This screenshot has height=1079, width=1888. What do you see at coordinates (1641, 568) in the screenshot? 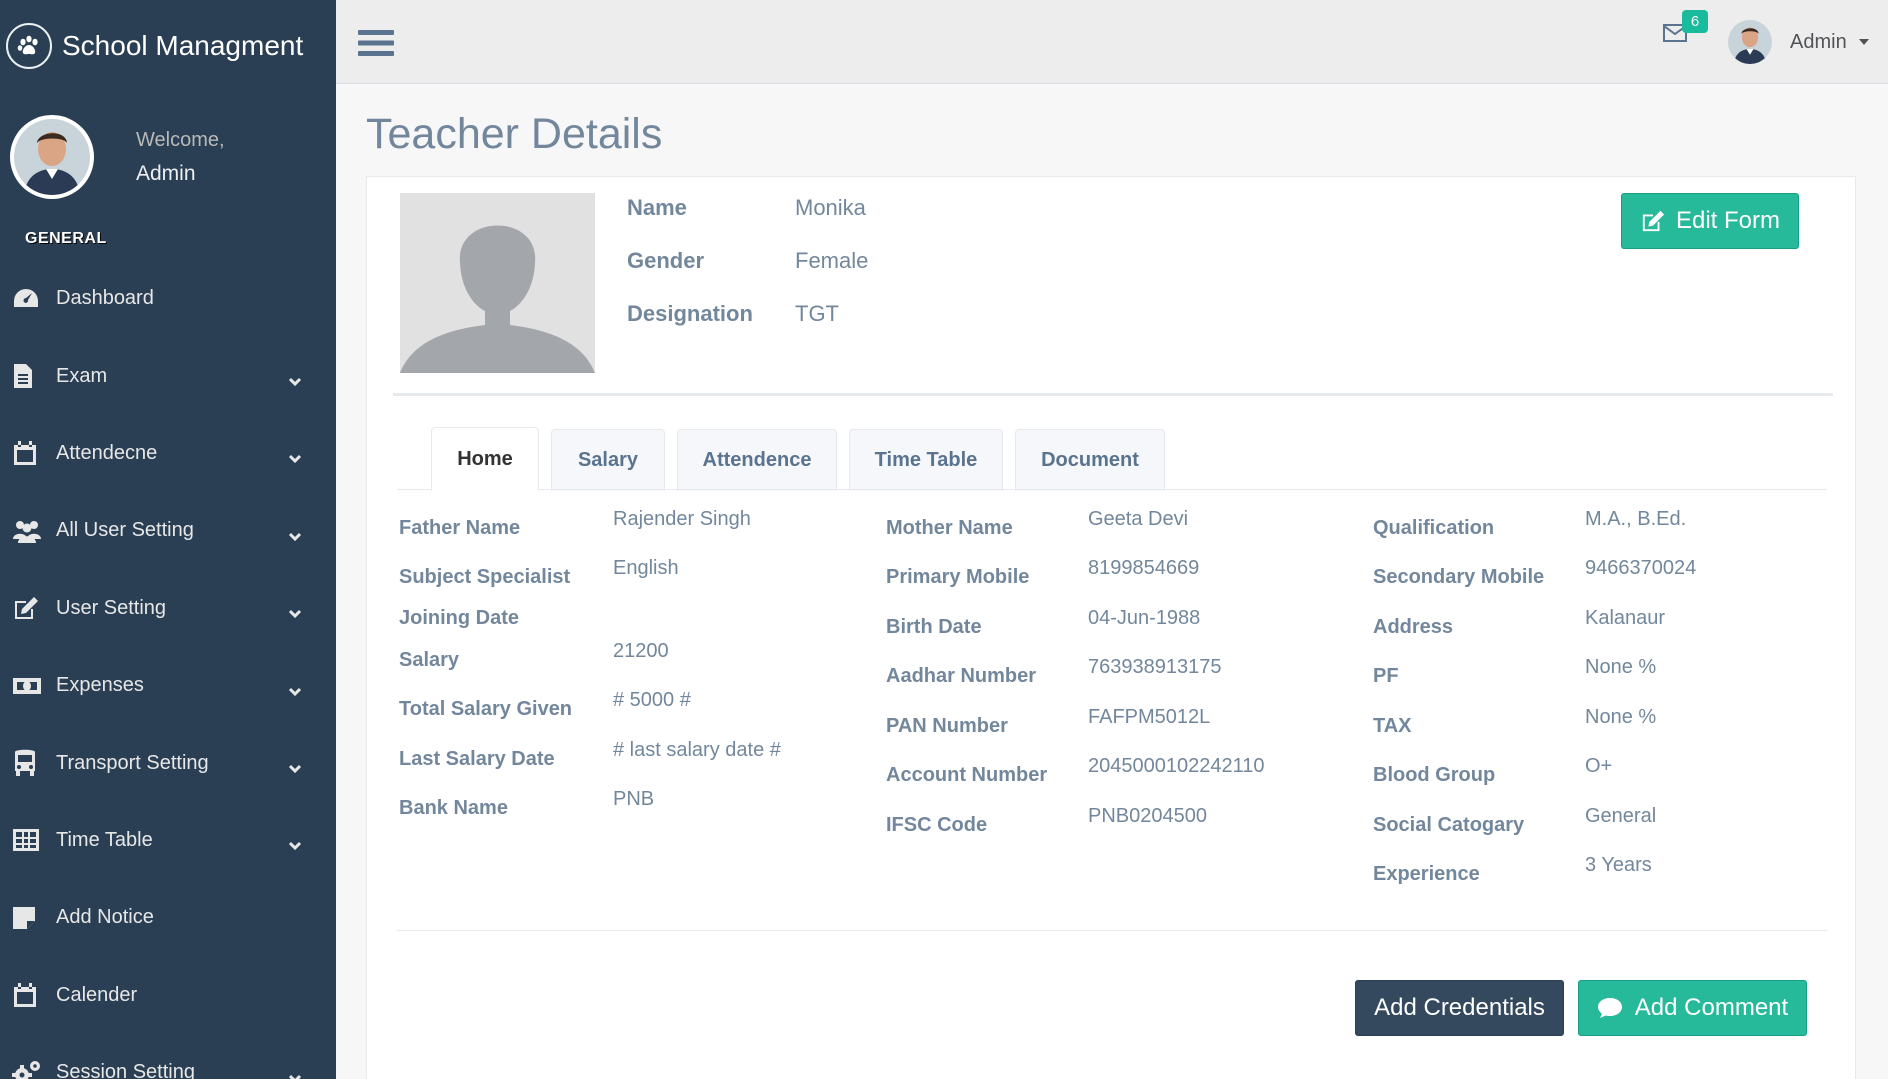
I see `field-value: 9466370024` at bounding box center [1641, 568].